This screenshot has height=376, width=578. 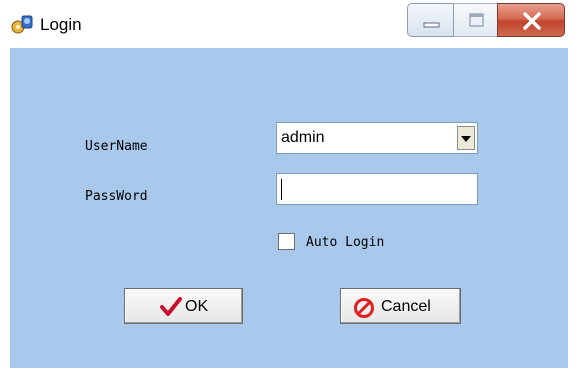 I want to click on checkmark-icon, so click(x=171, y=306).